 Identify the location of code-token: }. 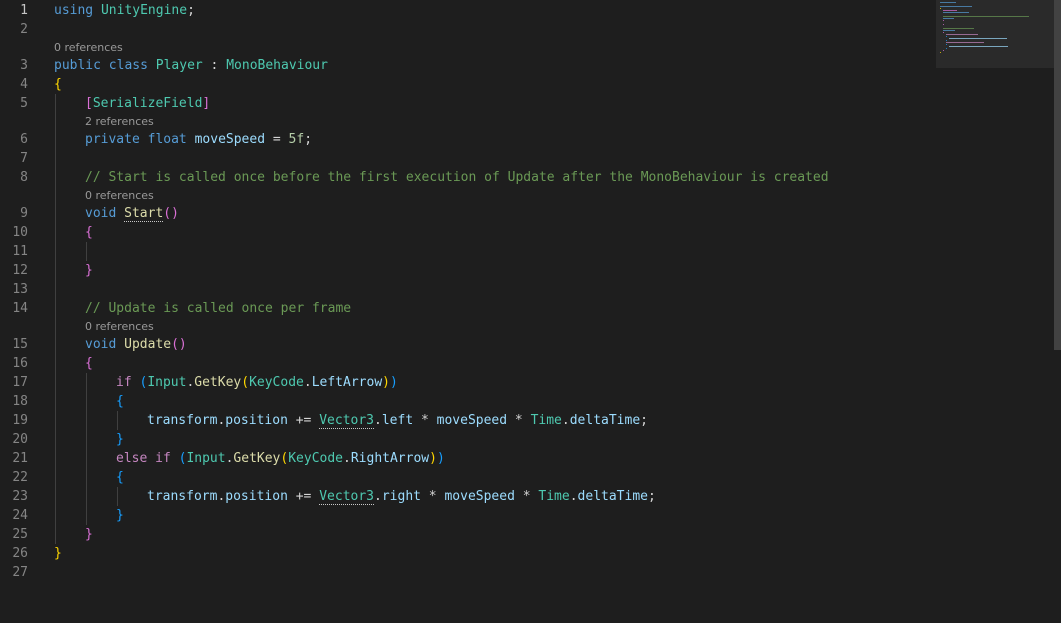
(58, 553).